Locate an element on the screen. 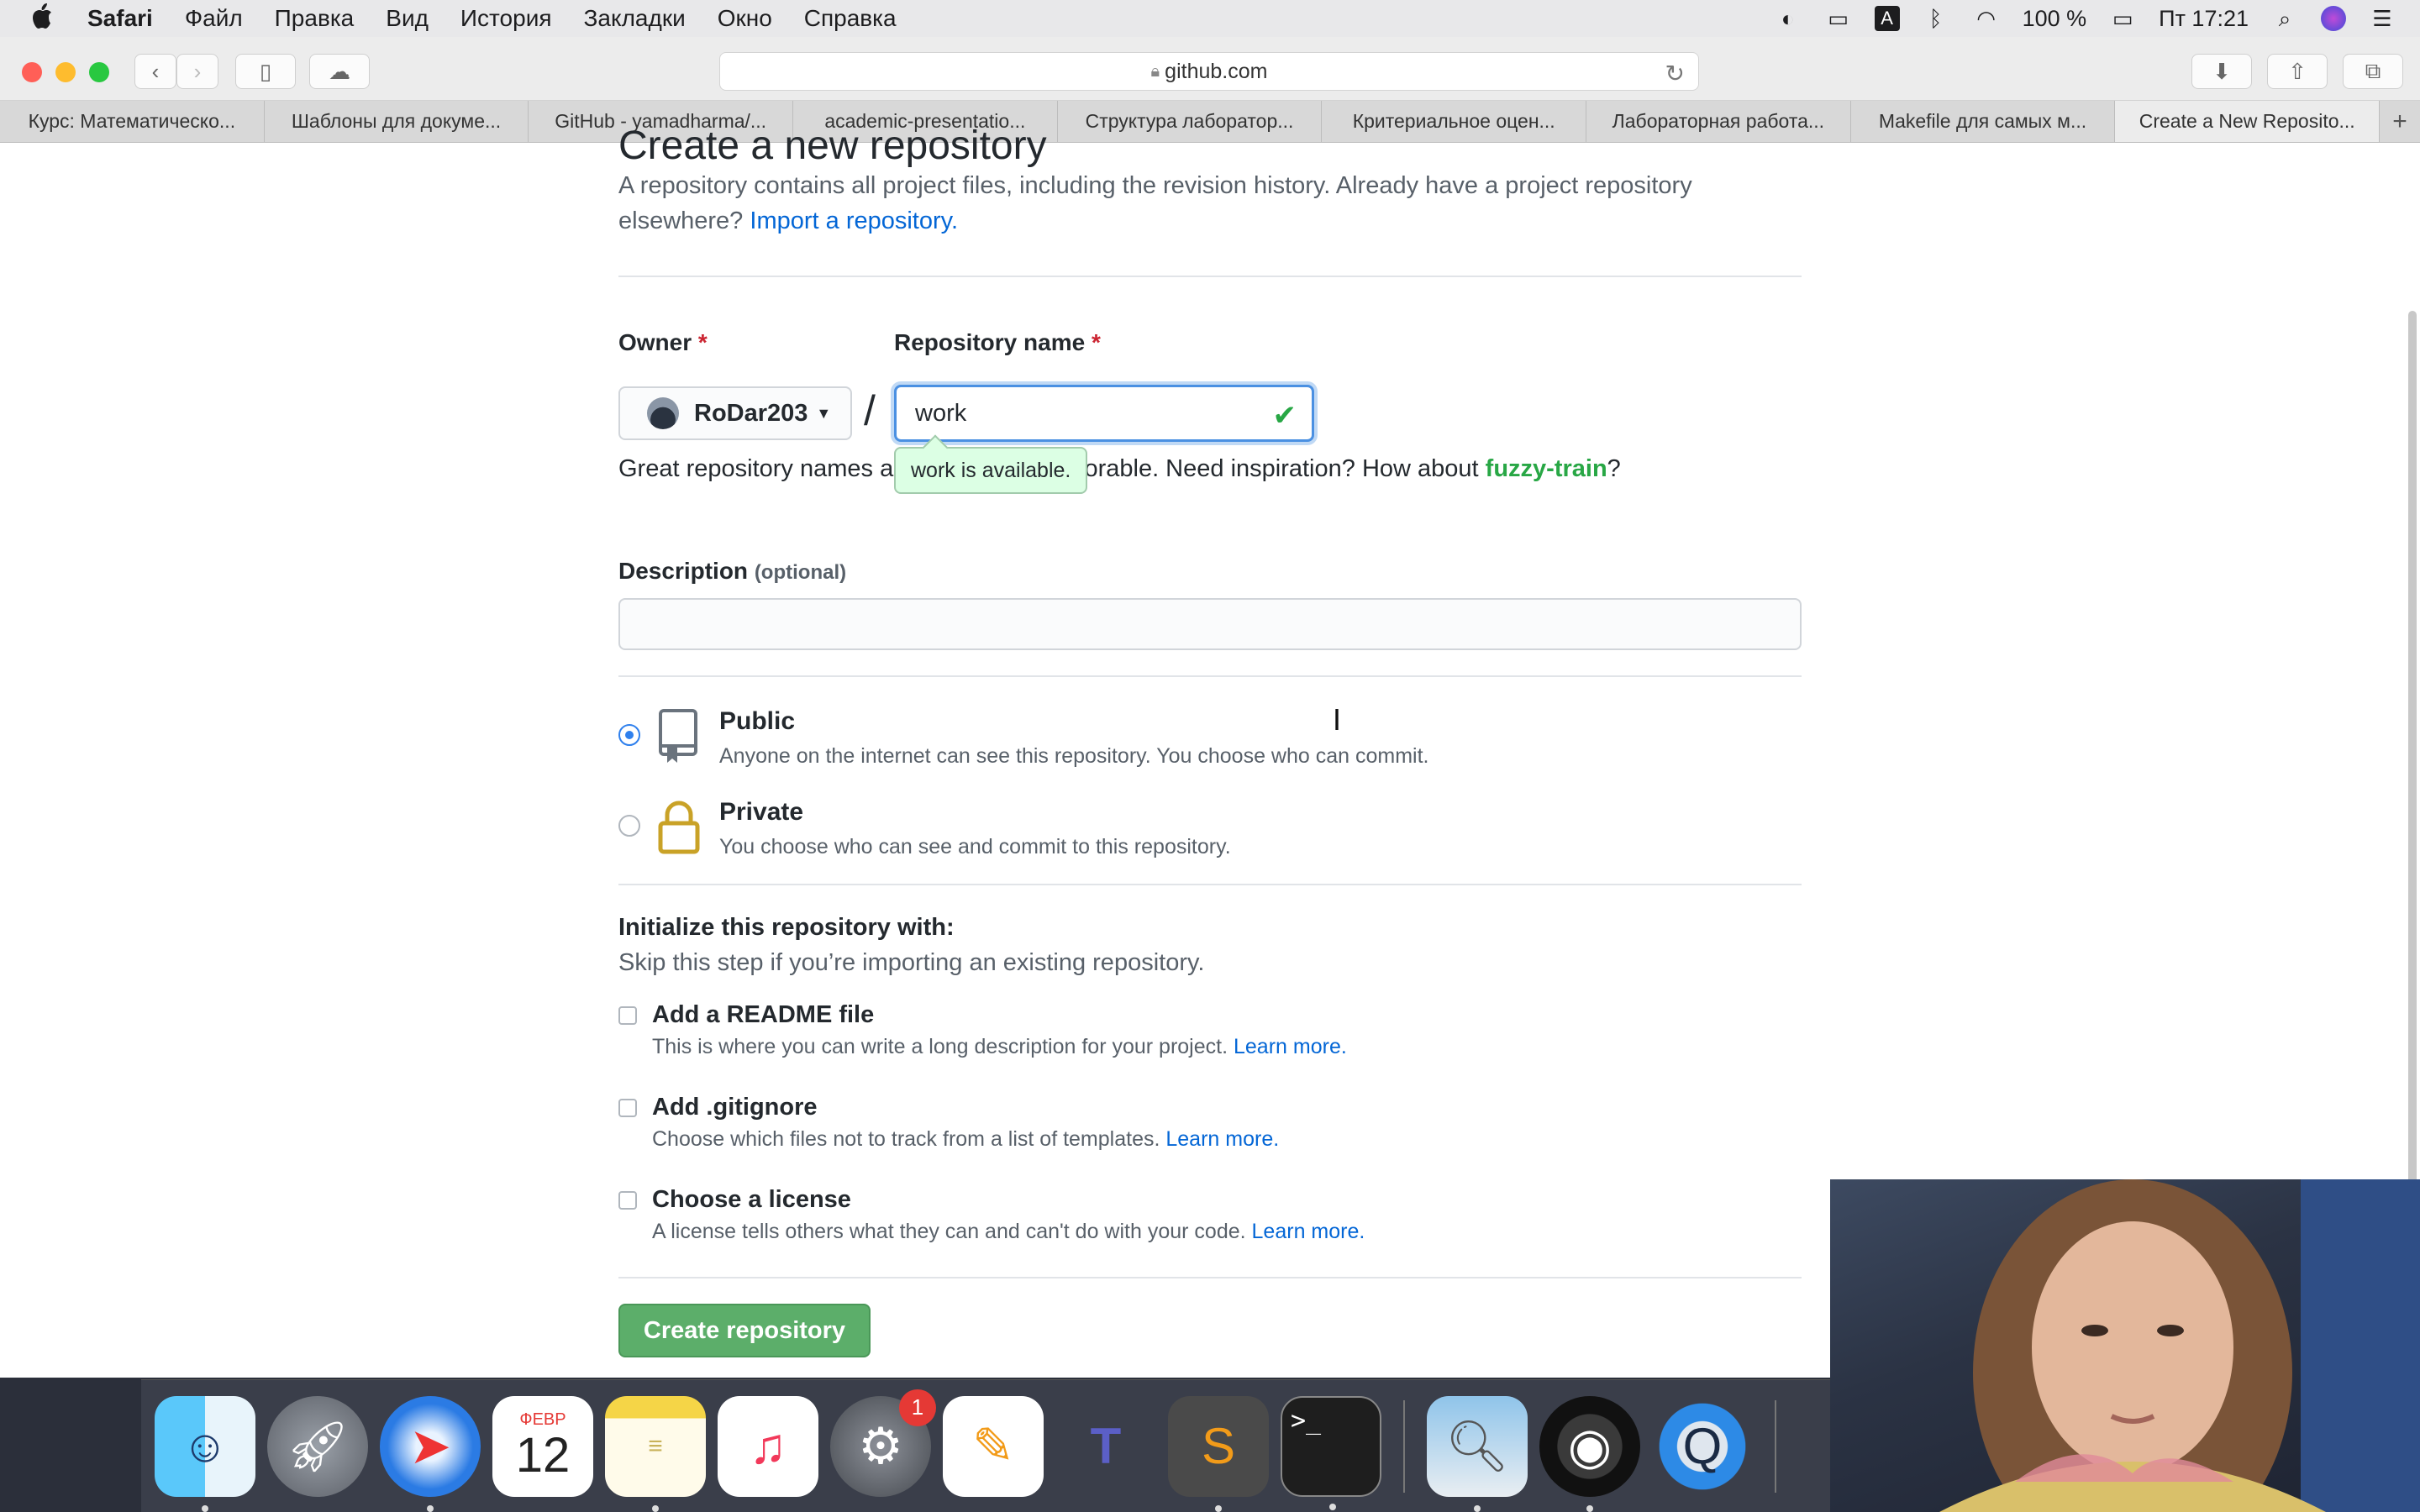  repository-name-value: work is located at coordinates (941, 413).